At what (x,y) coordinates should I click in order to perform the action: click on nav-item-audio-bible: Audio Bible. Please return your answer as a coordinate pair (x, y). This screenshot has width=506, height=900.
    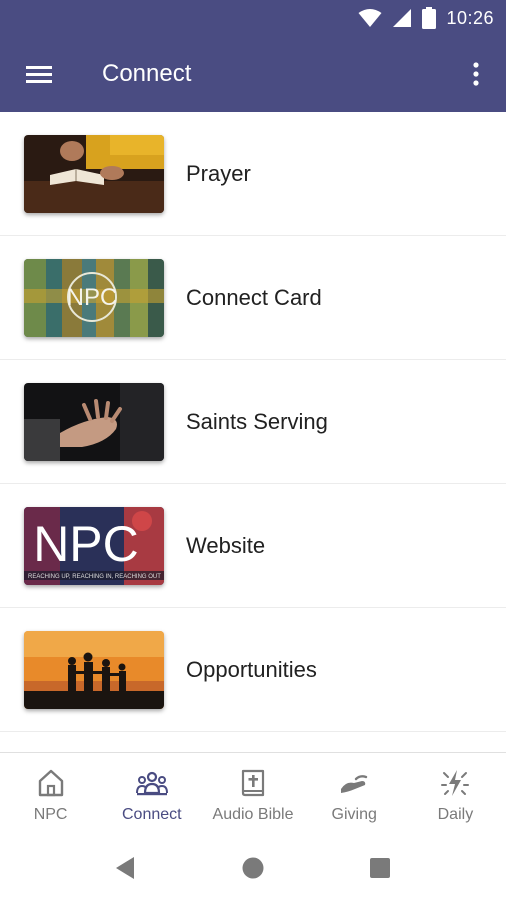
    Looking at the image, I should click on (252, 795).